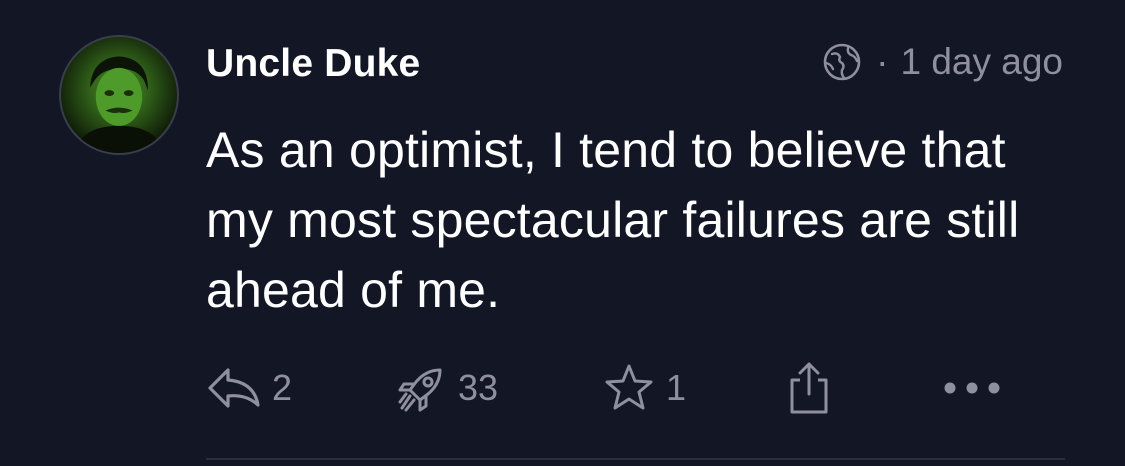  I want to click on action-bar: 2 33 1, so click(615, 388).